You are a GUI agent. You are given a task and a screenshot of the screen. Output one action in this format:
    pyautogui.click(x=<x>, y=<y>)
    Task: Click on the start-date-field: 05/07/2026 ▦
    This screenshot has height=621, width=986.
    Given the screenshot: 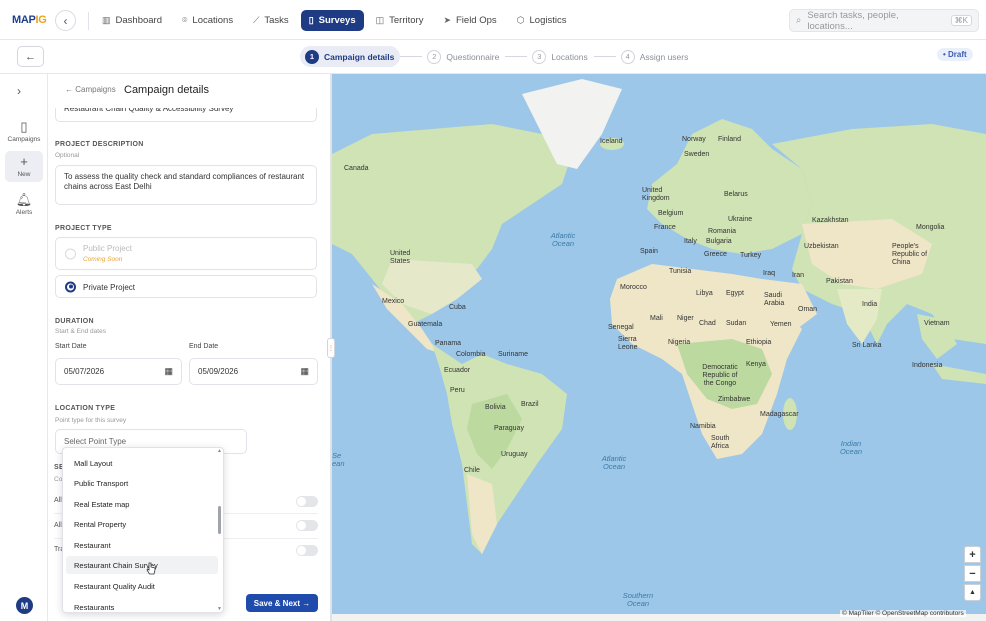 What is the action you would take?
    pyautogui.click(x=118, y=371)
    